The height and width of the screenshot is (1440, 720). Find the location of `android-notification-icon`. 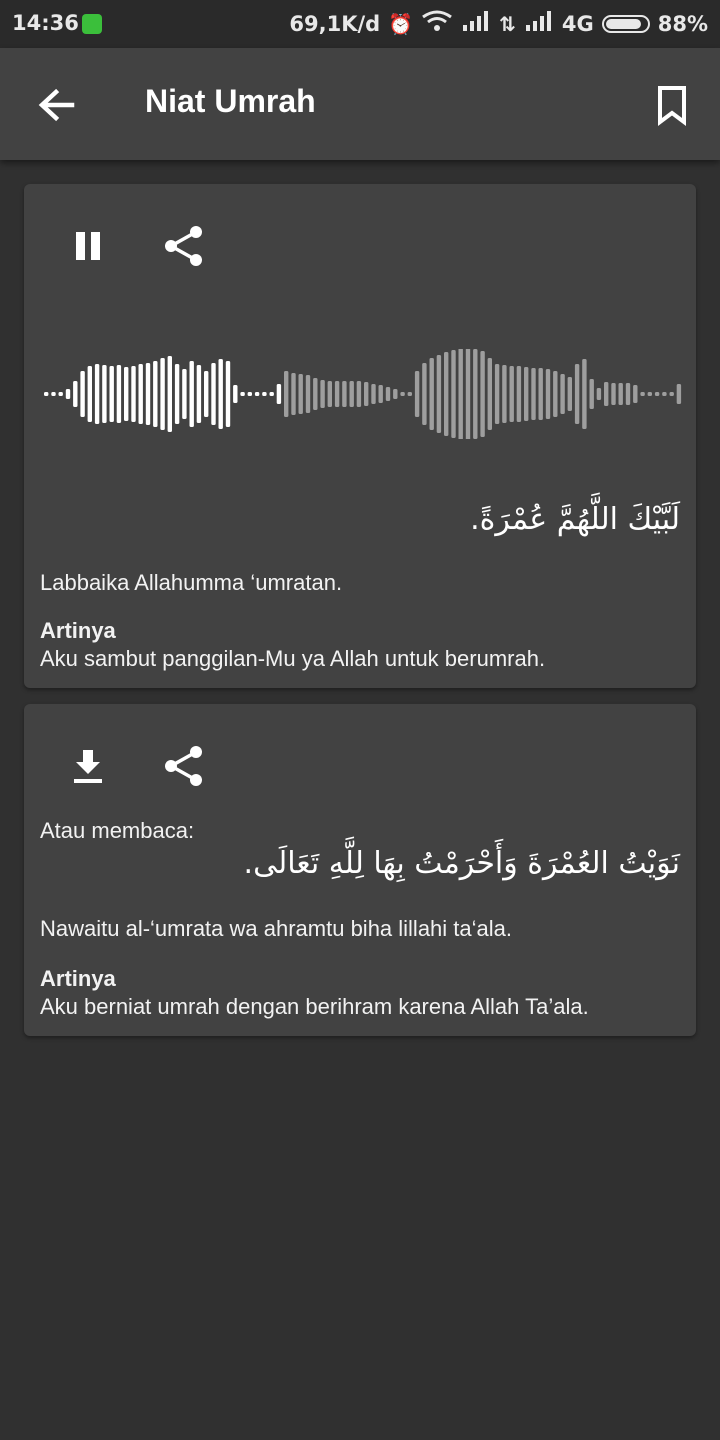

android-notification-icon is located at coordinates (92, 24).